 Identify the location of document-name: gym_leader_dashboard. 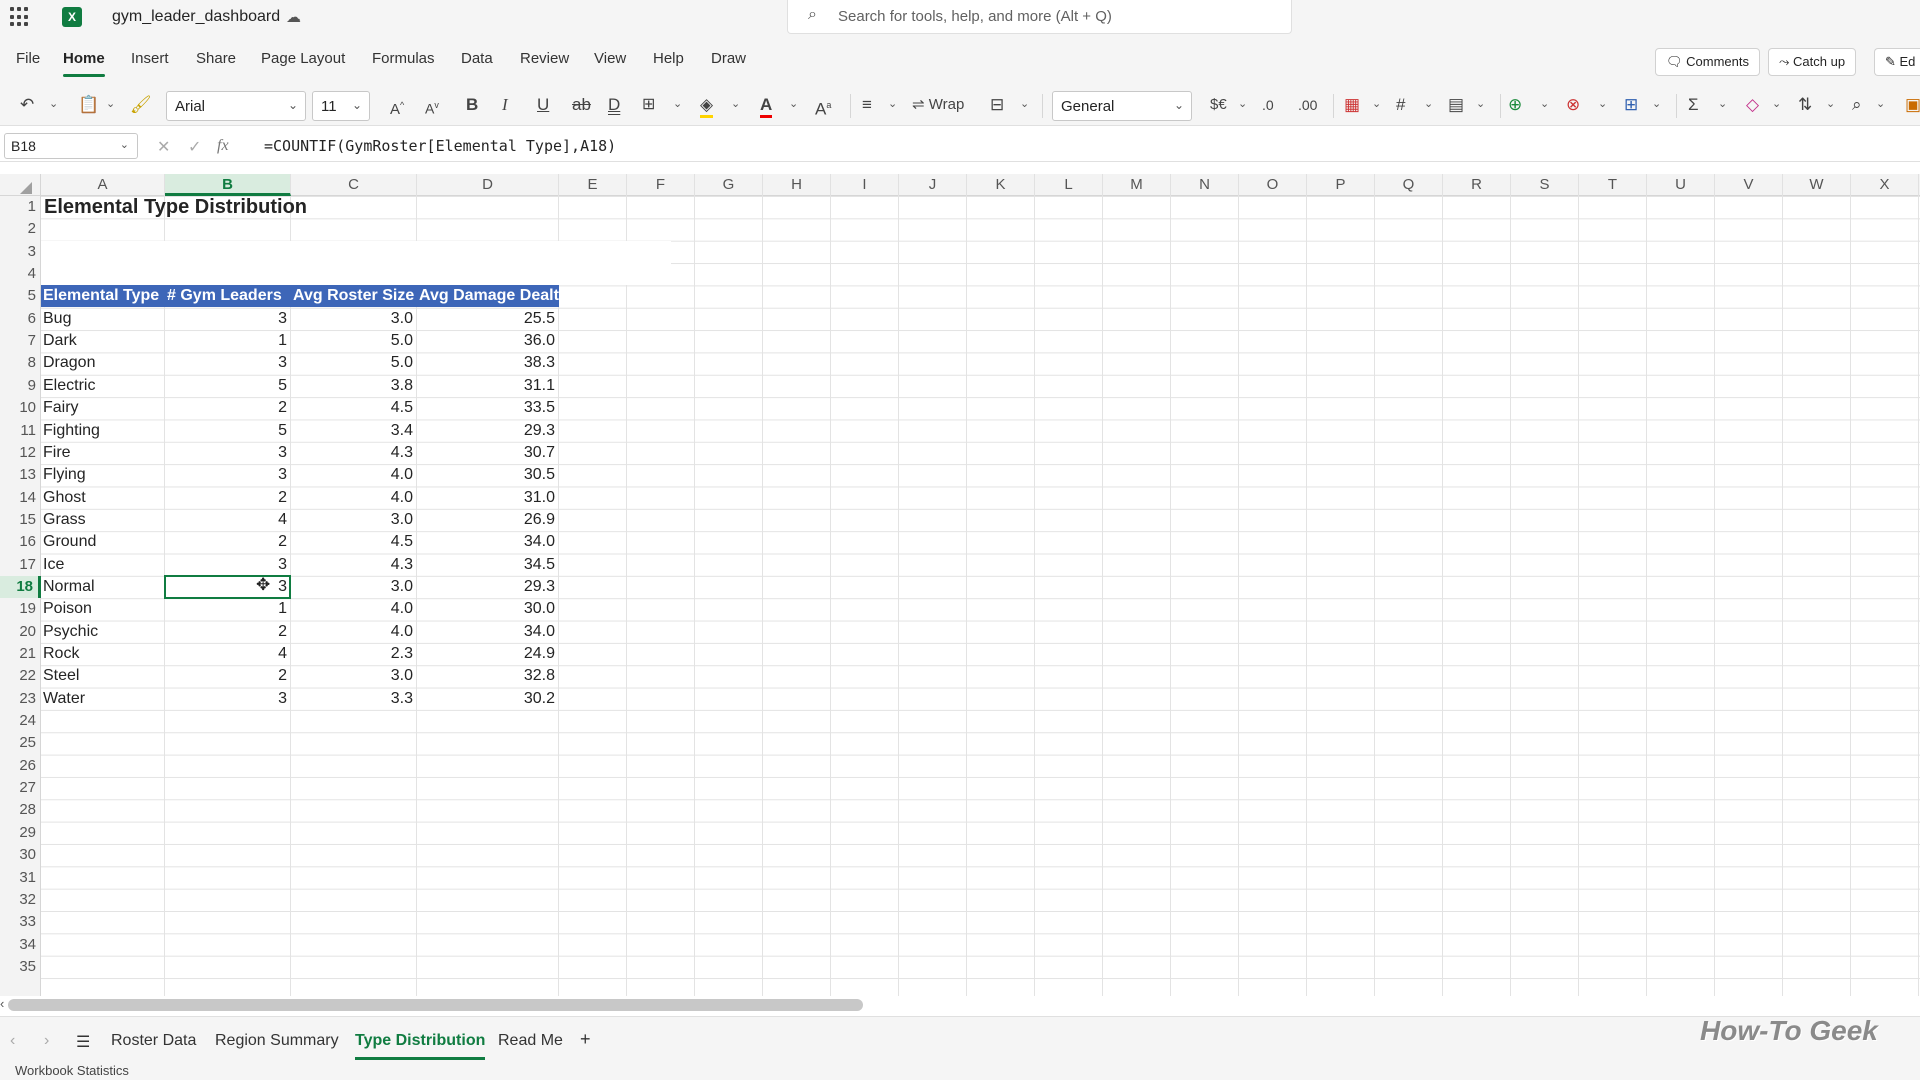
(196, 17).